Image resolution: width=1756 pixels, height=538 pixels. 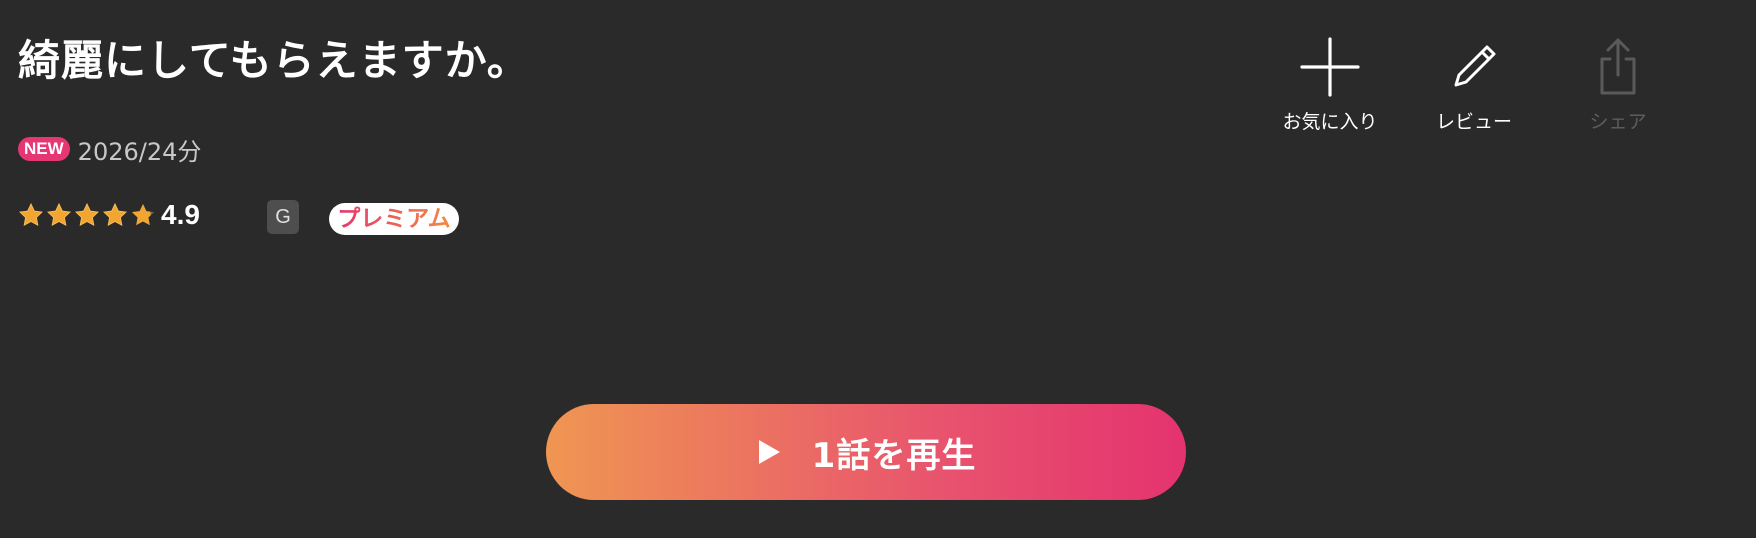 I want to click on rating-row: 4.9 G プレミアム, so click(x=268, y=216).